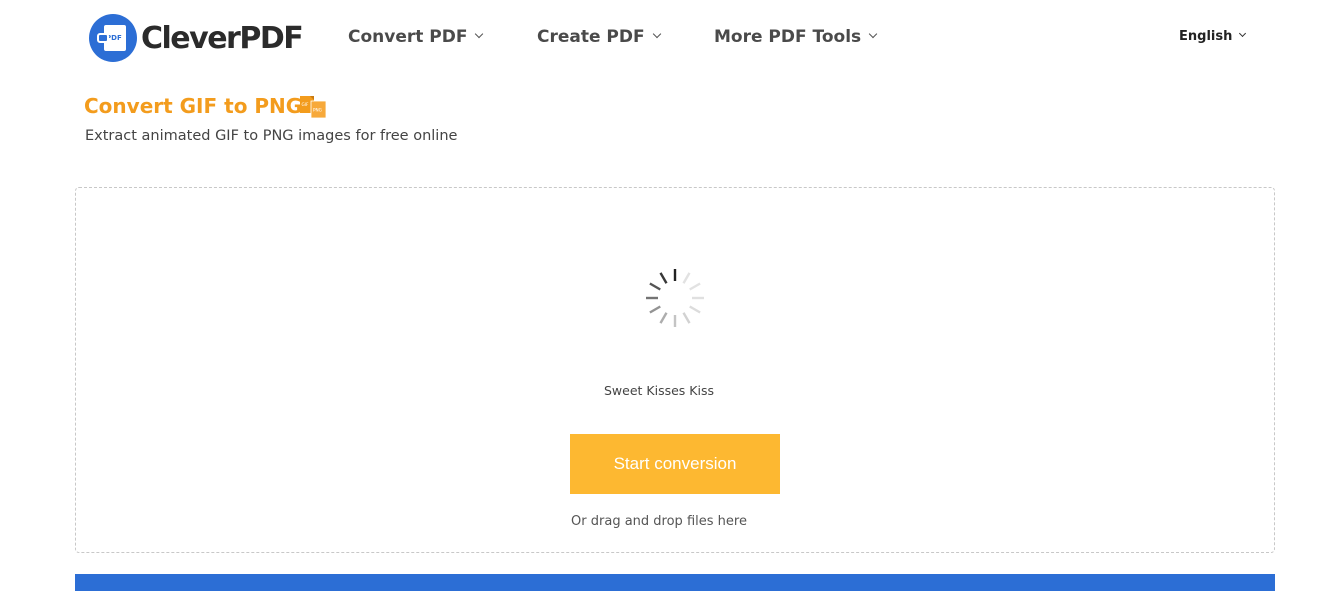 The width and height of the screenshot is (1318, 591). Describe the element at coordinates (591, 37) in the screenshot. I see `nav-create-pdf-label: Create PDF` at that location.